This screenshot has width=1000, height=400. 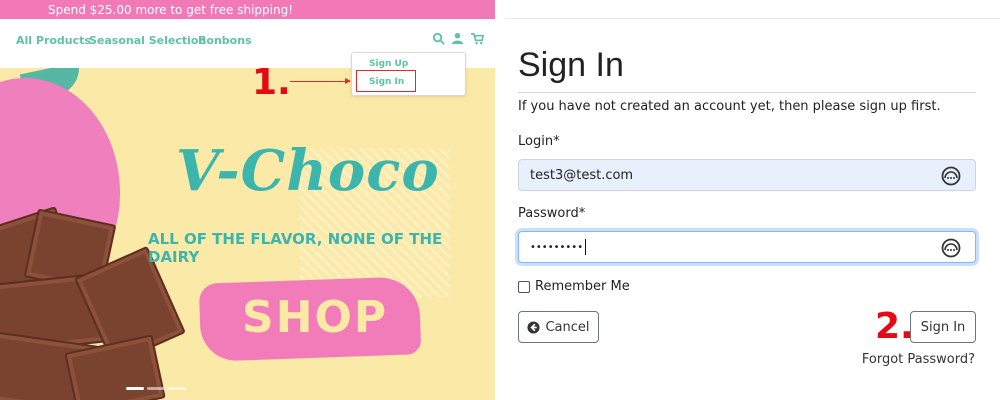 What do you see at coordinates (539, 141) in the screenshot?
I see `login-label: Login*` at bounding box center [539, 141].